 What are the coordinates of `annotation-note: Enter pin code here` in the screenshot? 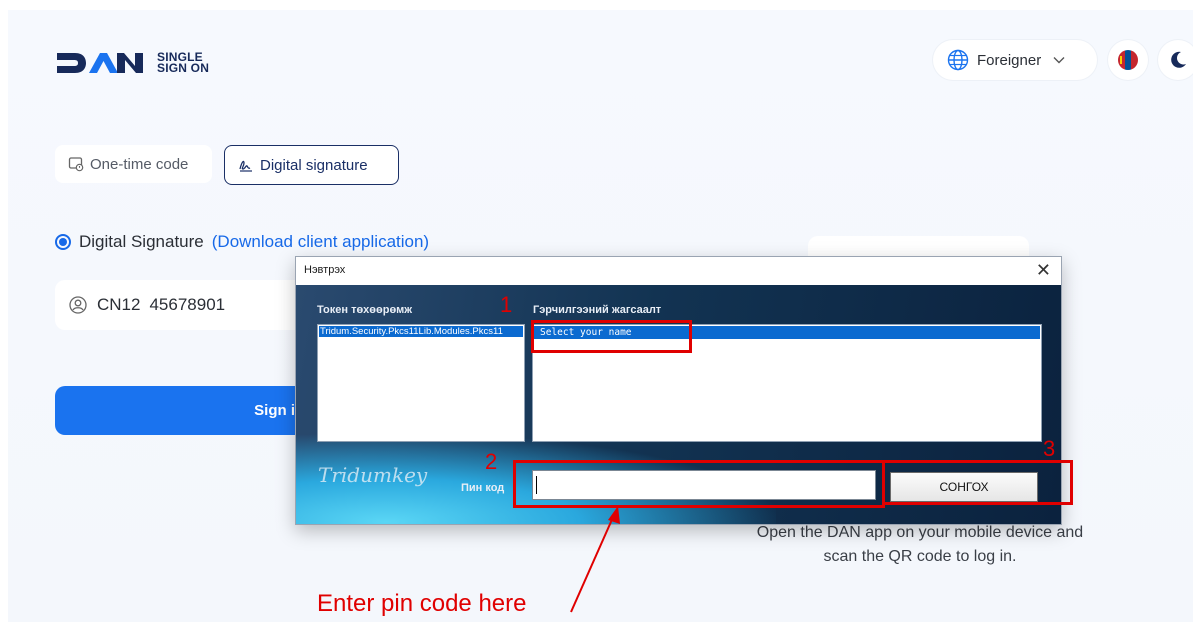 It's located at (422, 603).